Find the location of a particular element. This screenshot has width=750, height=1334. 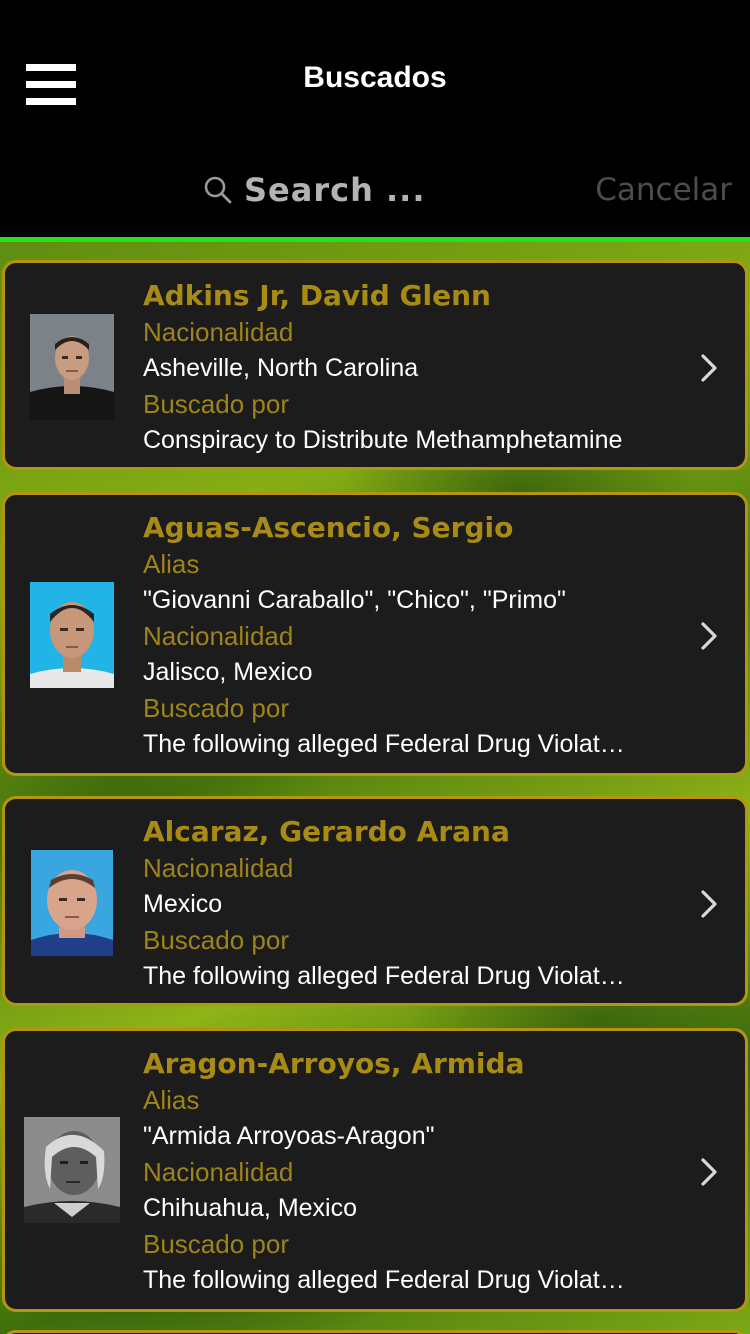

cancel-button: Cancelar is located at coordinates (663, 190).